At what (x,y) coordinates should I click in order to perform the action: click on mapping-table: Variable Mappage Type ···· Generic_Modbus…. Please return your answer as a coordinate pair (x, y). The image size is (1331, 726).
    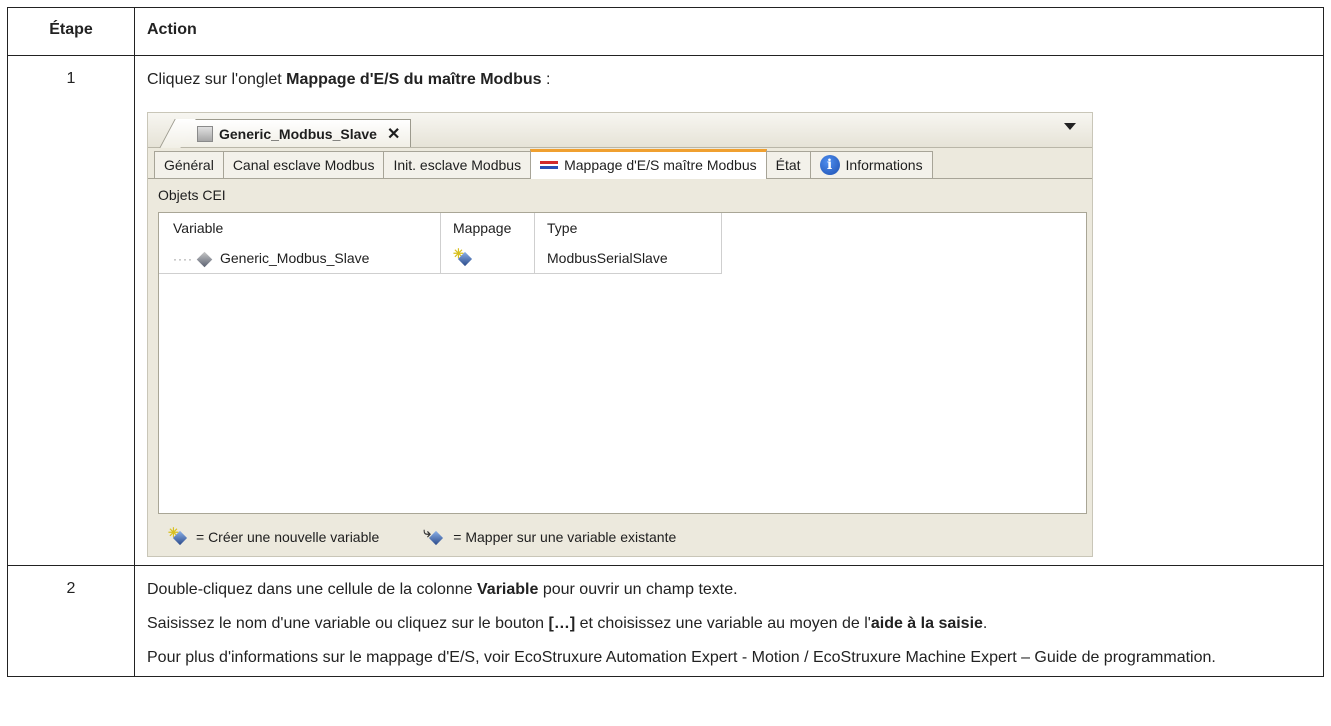
    Looking at the image, I should click on (440, 243).